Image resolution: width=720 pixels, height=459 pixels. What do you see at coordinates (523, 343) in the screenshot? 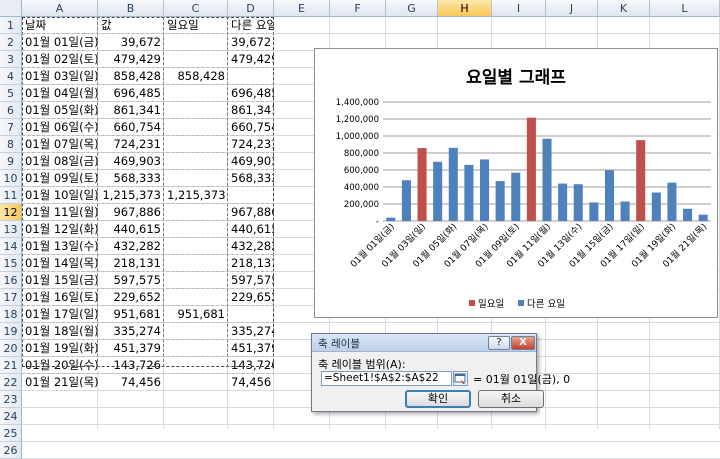
I see `close-button: X` at bounding box center [523, 343].